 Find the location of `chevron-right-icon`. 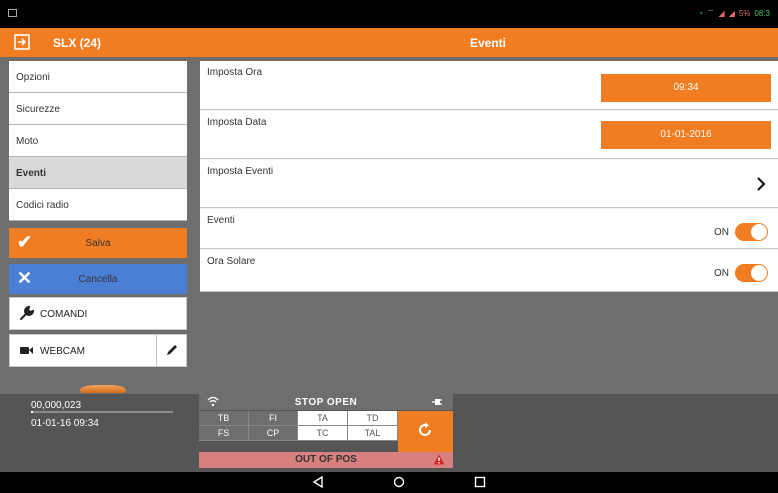

chevron-right-icon is located at coordinates (761, 184).